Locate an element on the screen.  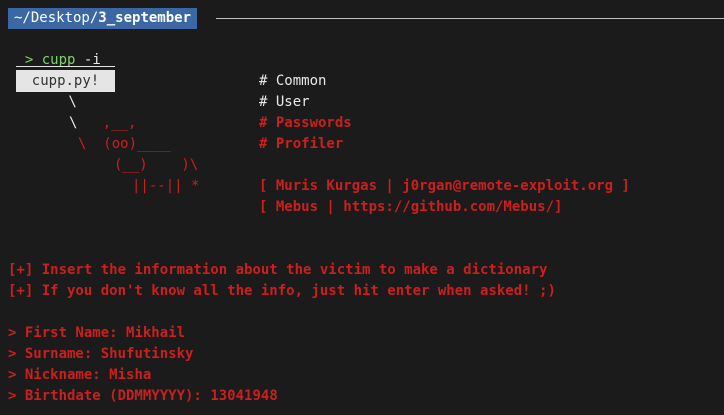
field-value: 13041948 is located at coordinates (244, 396).